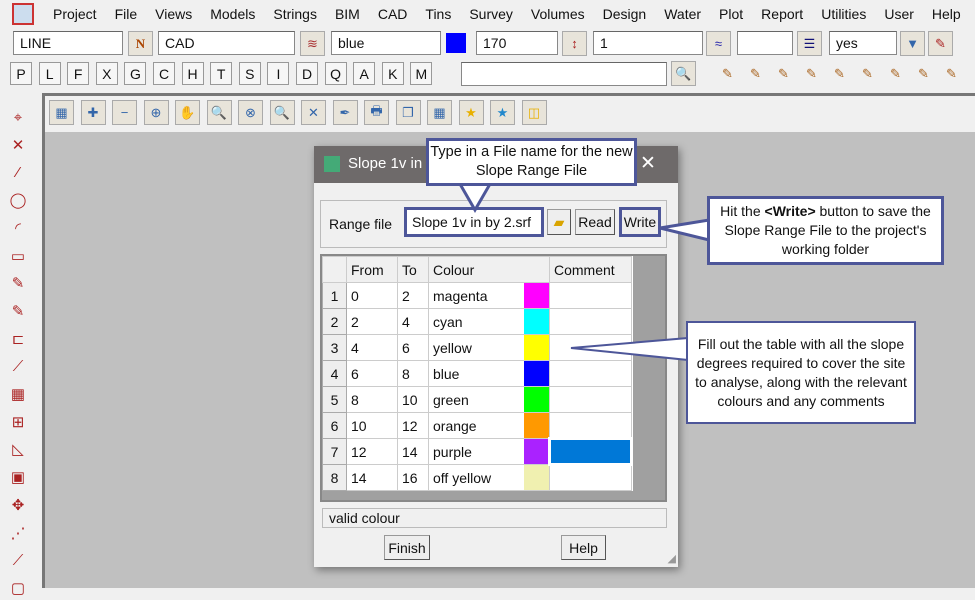  Describe the element at coordinates (629, 349) in the screenshot. I see `callout-arrow-table` at that location.